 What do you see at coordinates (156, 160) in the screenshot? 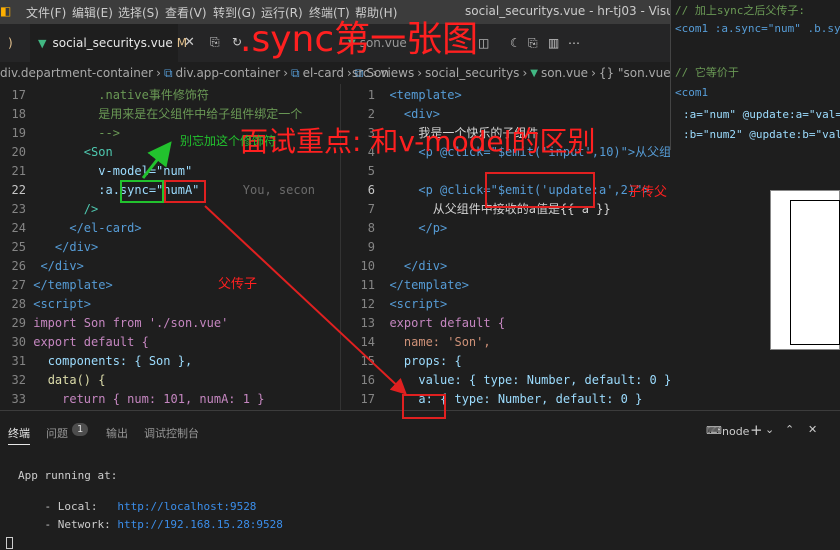
I see `green-arrow` at bounding box center [156, 160].